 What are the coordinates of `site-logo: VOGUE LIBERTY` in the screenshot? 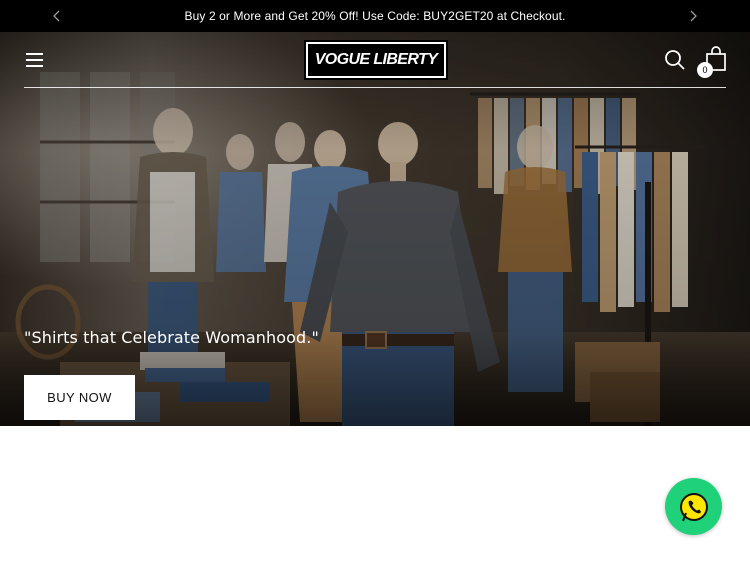 It's located at (376, 60).